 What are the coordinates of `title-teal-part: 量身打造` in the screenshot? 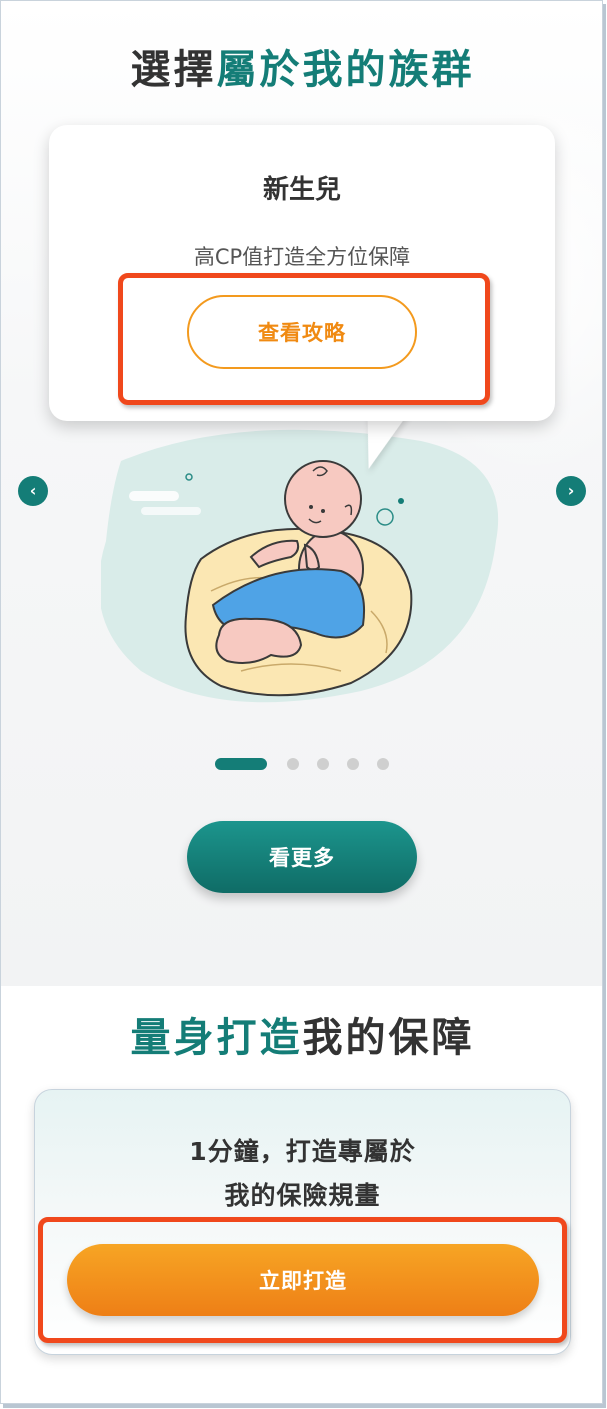 It's located at (216, 1038).